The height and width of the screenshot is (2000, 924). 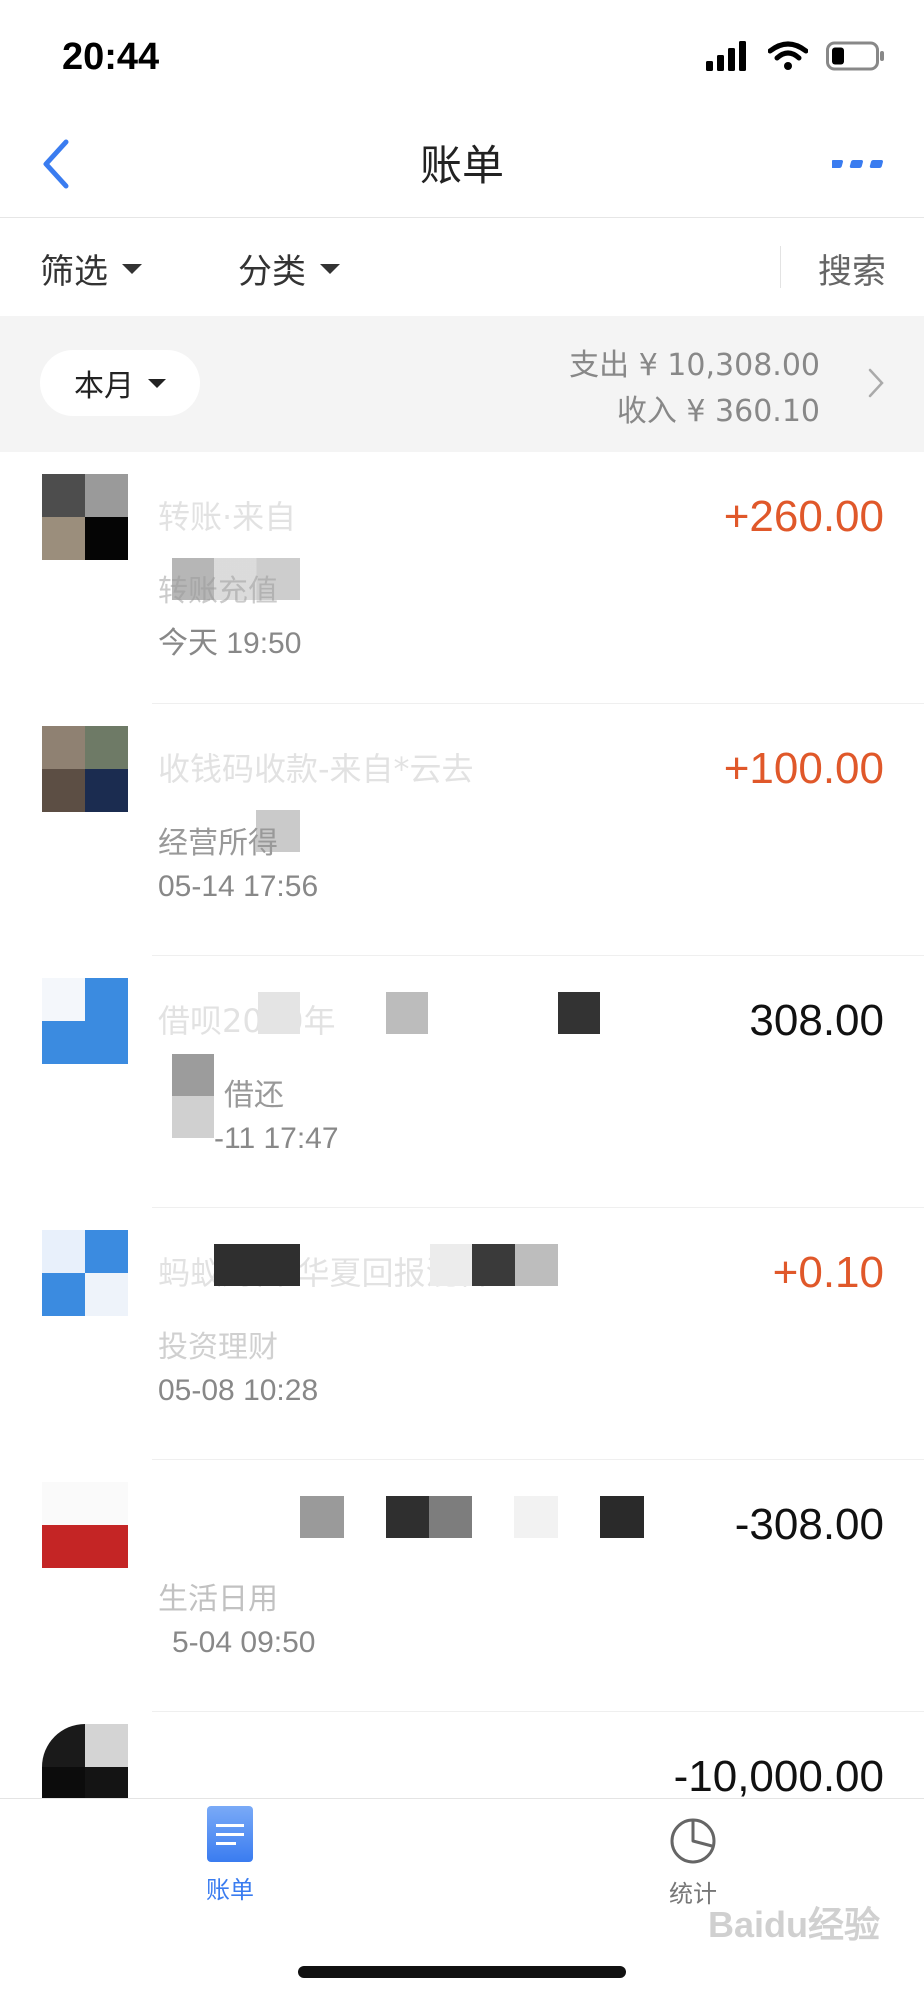 I want to click on expense-total: 支出 ¥ 10,308.00, so click(x=694, y=362).